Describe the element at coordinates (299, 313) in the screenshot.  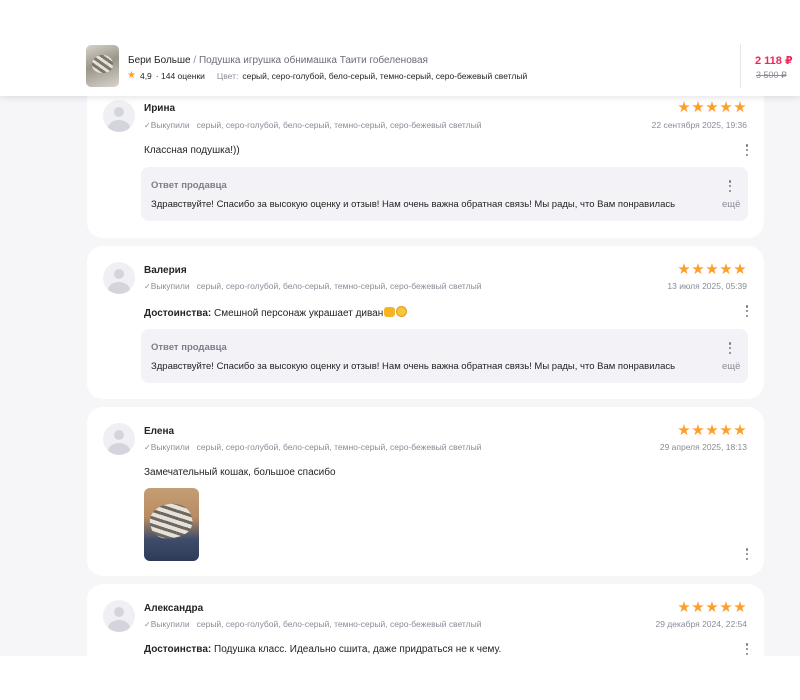
I see `review-text: Смешной персонаж украшает диван` at that location.